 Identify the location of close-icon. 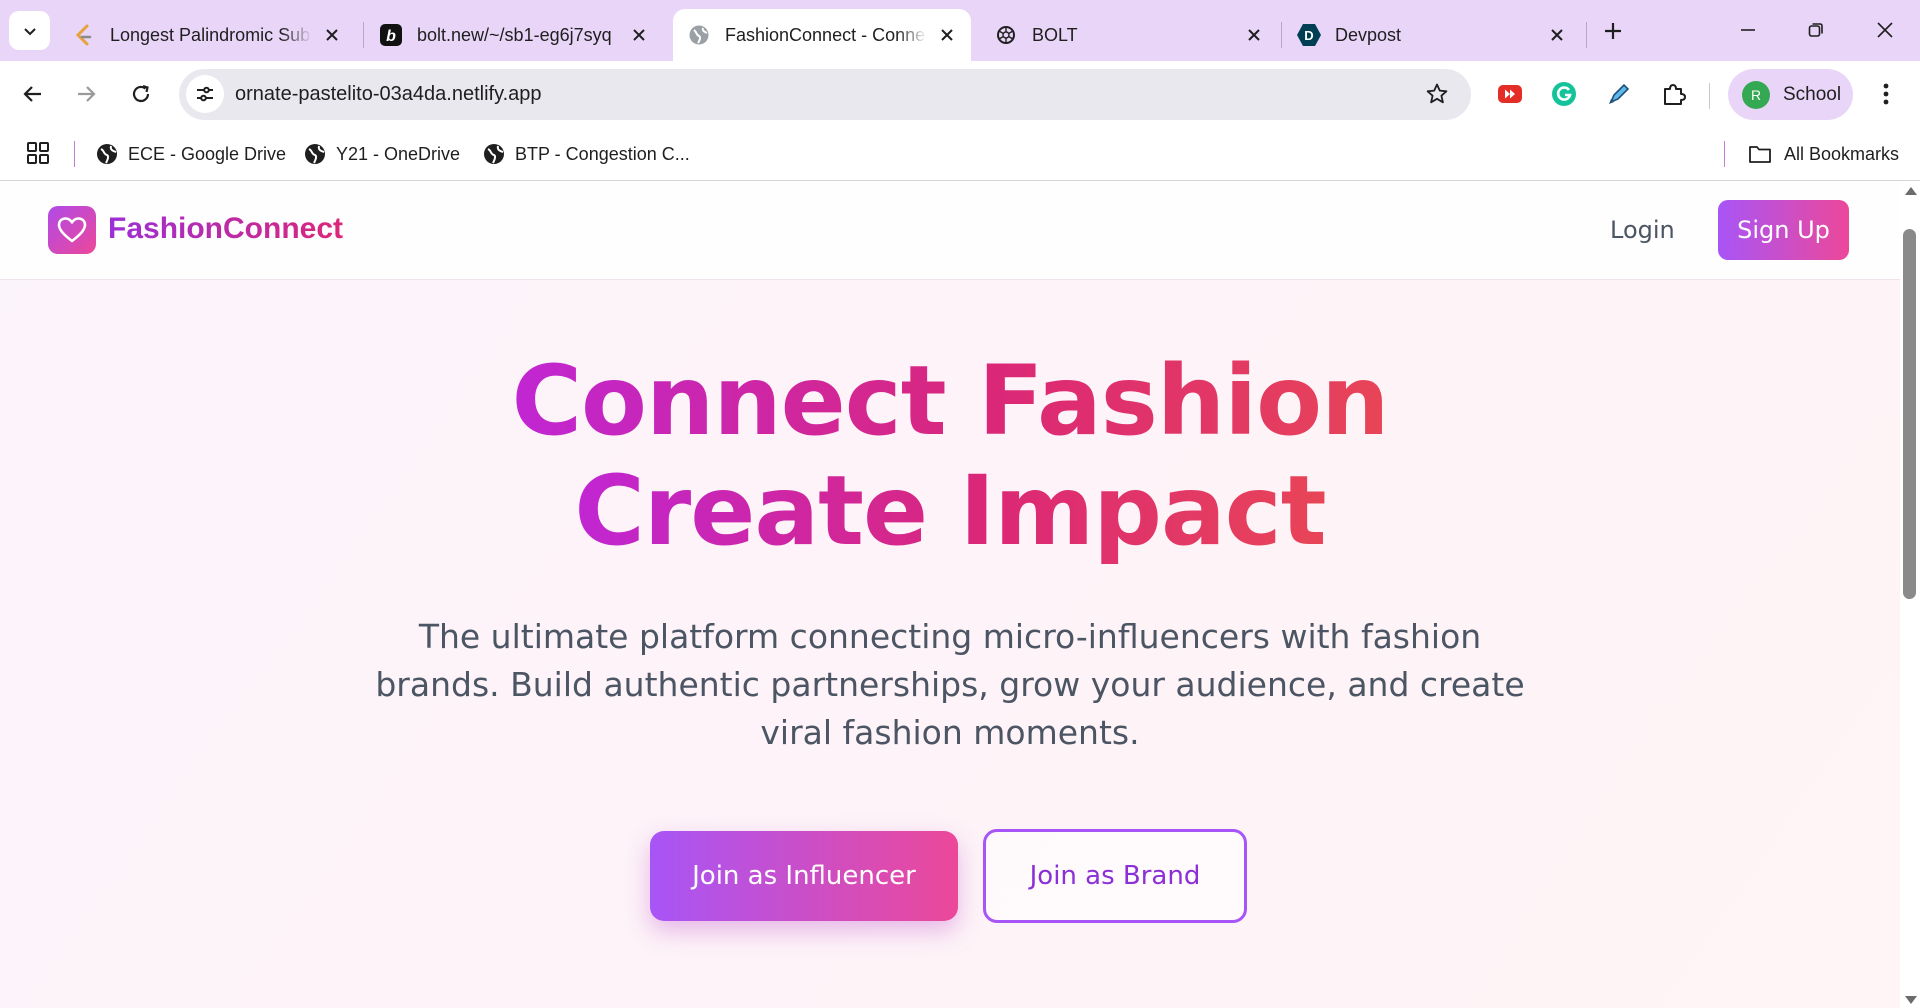
(1885, 30).